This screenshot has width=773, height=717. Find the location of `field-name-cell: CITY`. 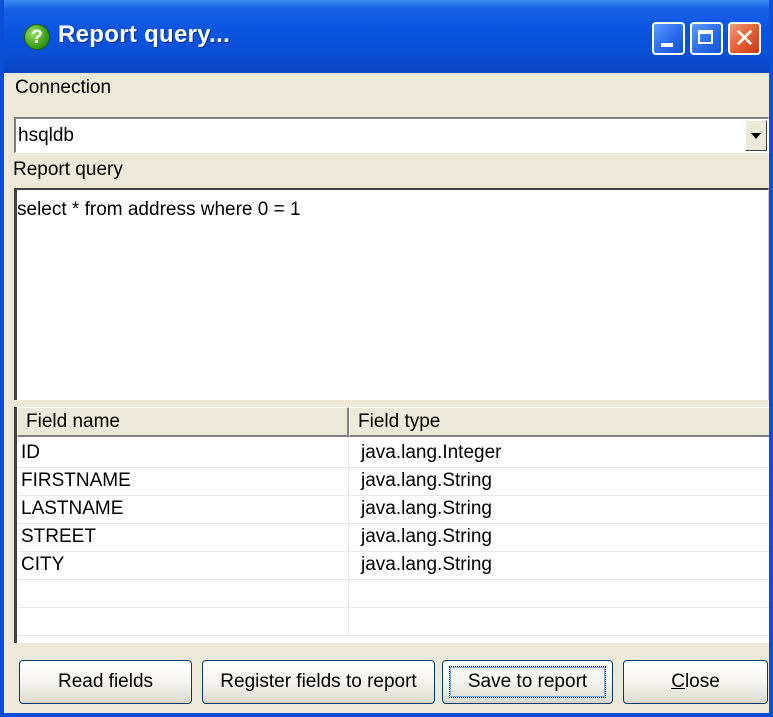

field-name-cell: CITY is located at coordinates (183, 565).